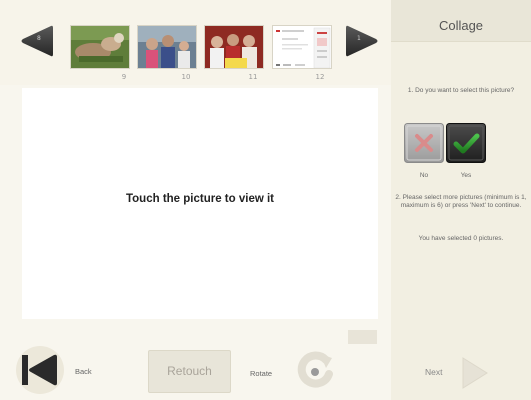 This screenshot has width=531, height=400. I want to click on thumbnail-number-11: 11, so click(253, 77).